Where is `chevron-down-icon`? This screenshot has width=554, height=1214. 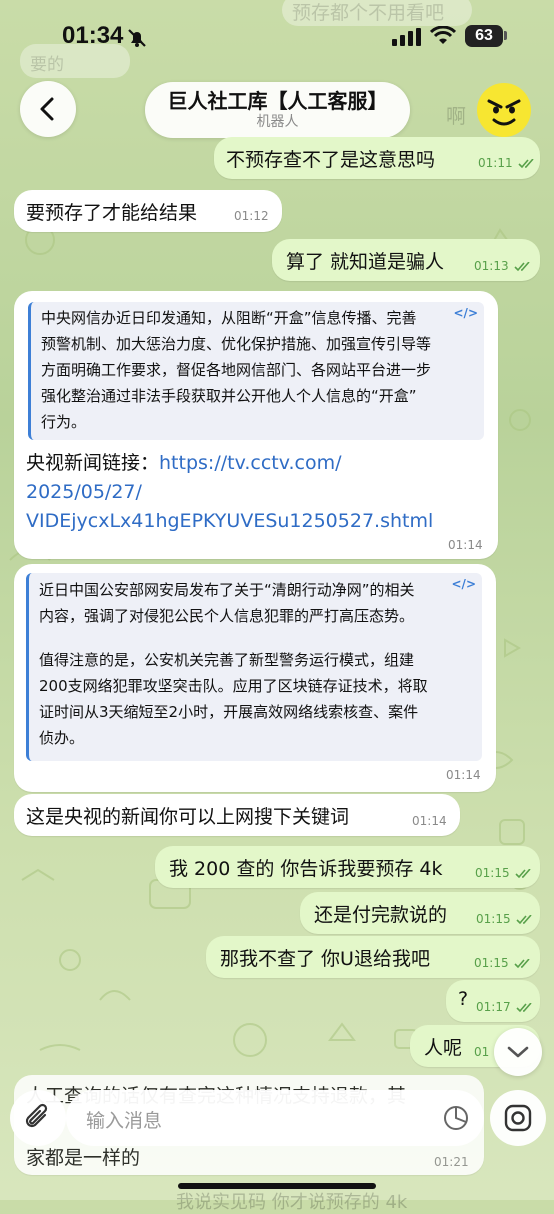
chevron-down-icon is located at coordinates (518, 1052).